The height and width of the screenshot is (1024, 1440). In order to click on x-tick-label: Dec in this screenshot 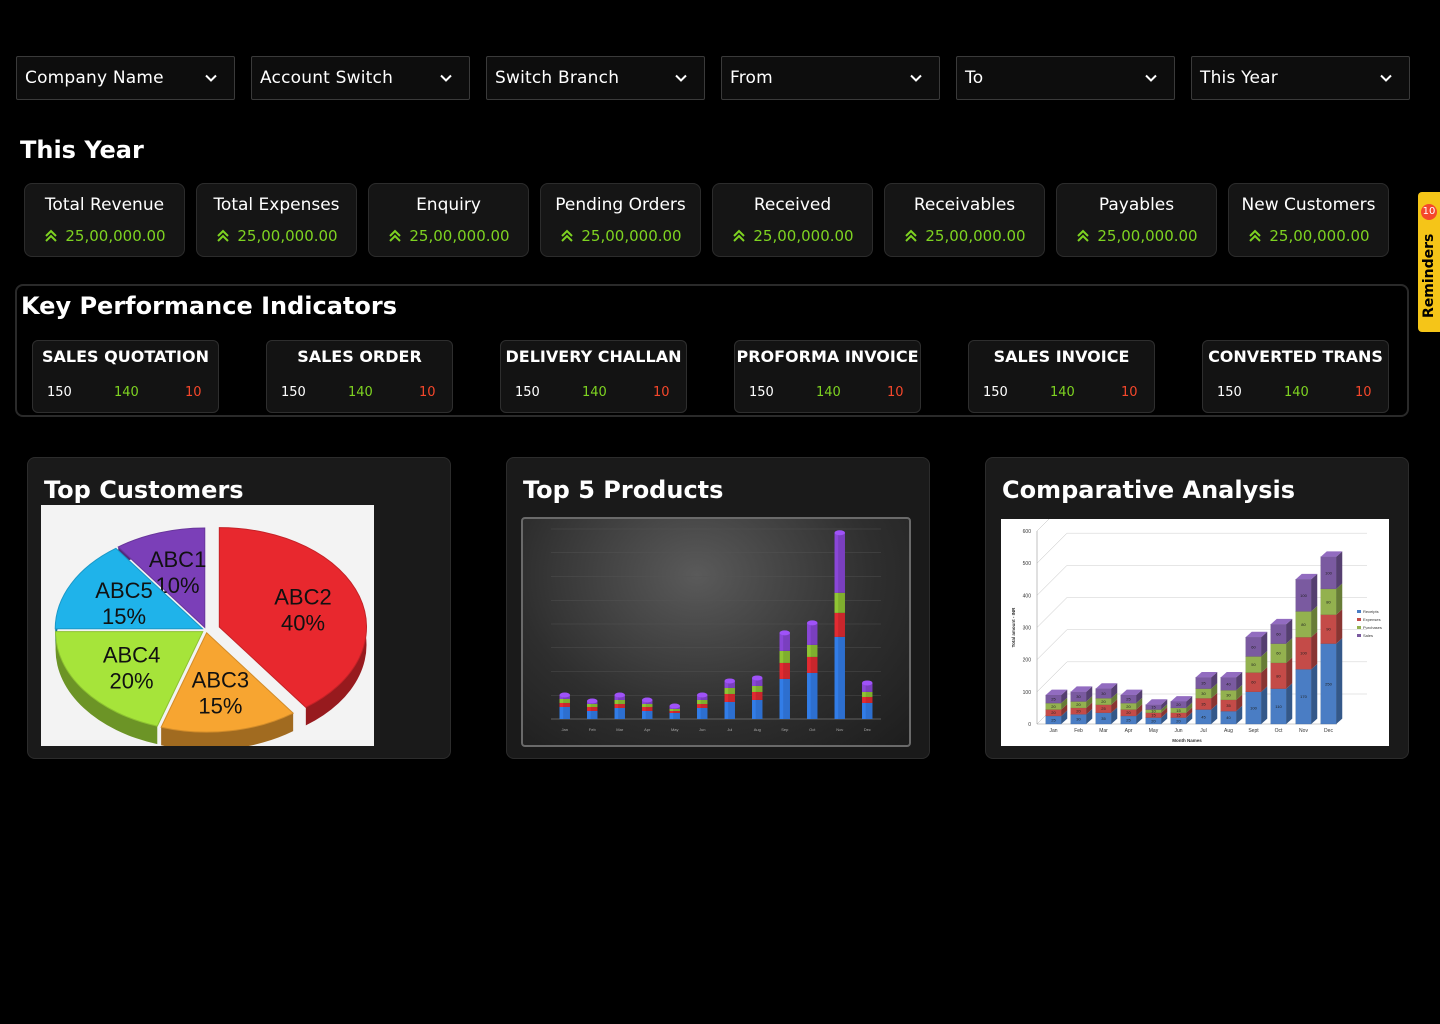, I will do `click(1328, 731)`.